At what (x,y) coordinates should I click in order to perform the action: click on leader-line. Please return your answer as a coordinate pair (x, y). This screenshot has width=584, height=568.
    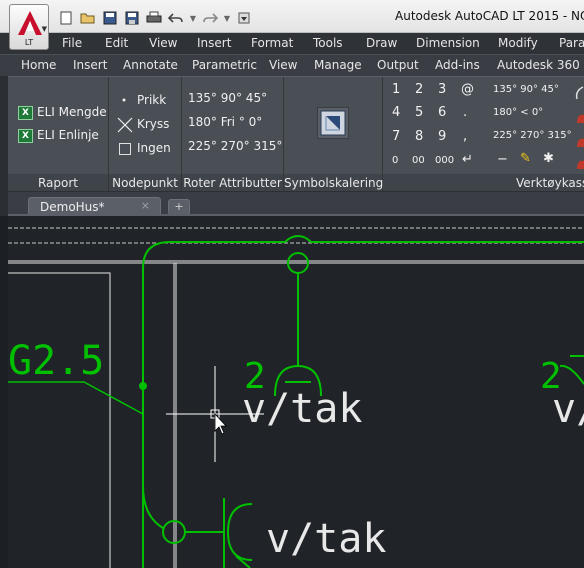
    Looking at the image, I should click on (76, 398).